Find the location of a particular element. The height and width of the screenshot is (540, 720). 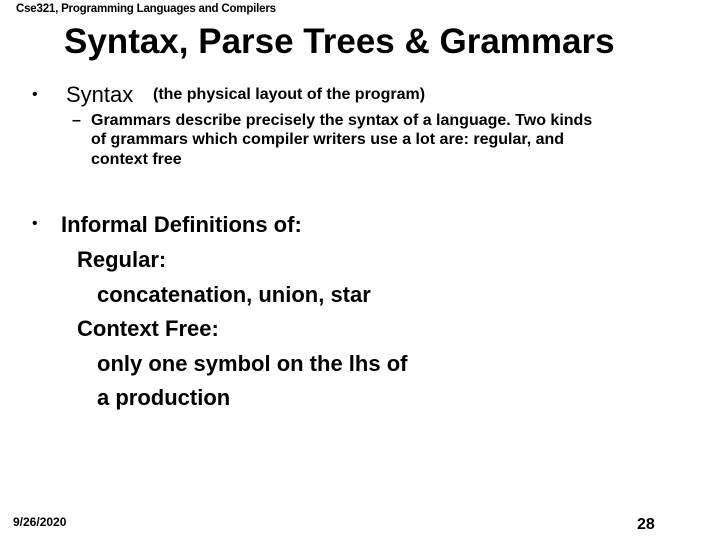

context-free-description: only one symbol on the lhs of is located at coordinates (252, 363).